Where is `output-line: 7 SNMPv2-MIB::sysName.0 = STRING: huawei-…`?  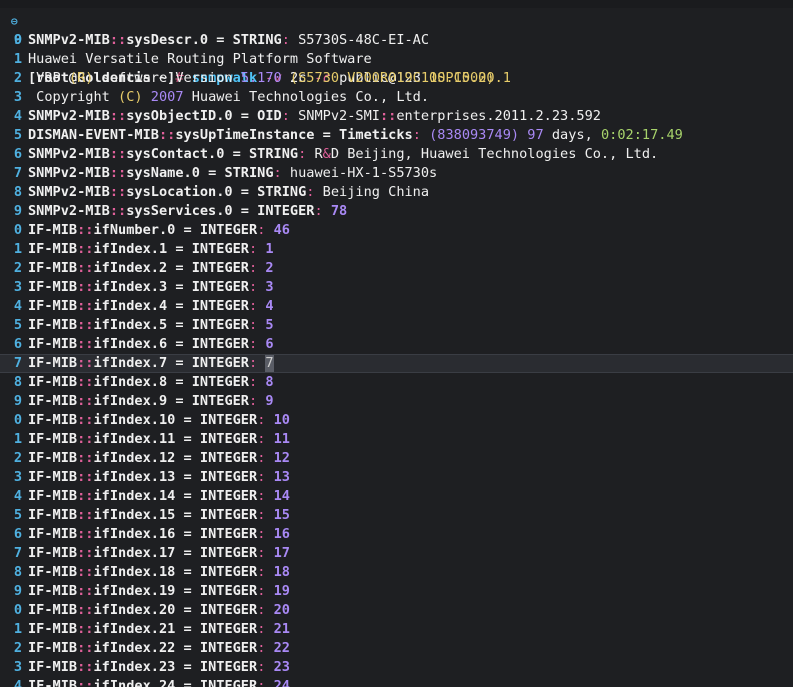 output-line: 7 SNMPv2-MIB::sysName.0 = STRING: huawei-… is located at coordinates (396, 173).